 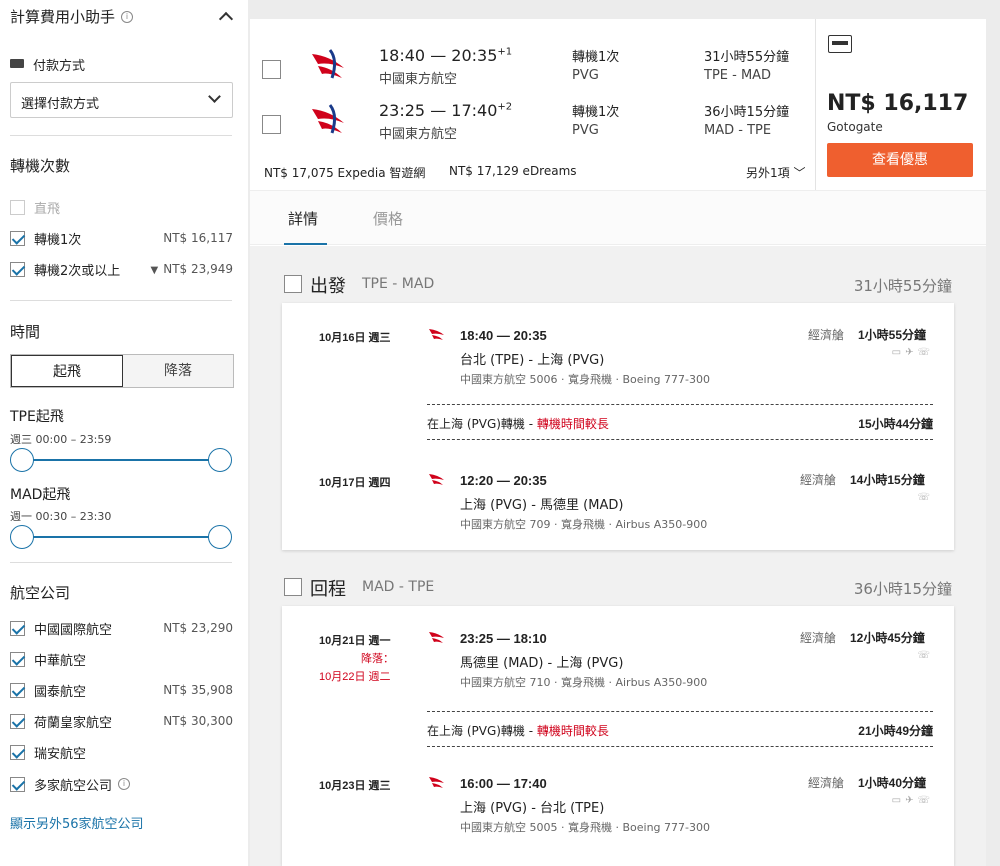 What do you see at coordinates (445, 55) in the screenshot?
I see `flight-times: 18:40 — 20:35+1` at bounding box center [445, 55].